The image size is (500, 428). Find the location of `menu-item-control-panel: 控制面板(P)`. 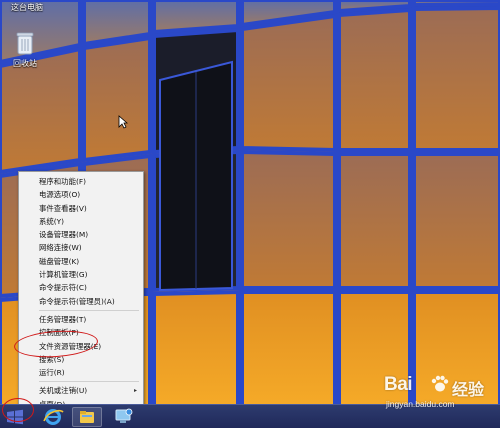

menu-item-control-panel: 控制面板(P) is located at coordinates (81, 332).